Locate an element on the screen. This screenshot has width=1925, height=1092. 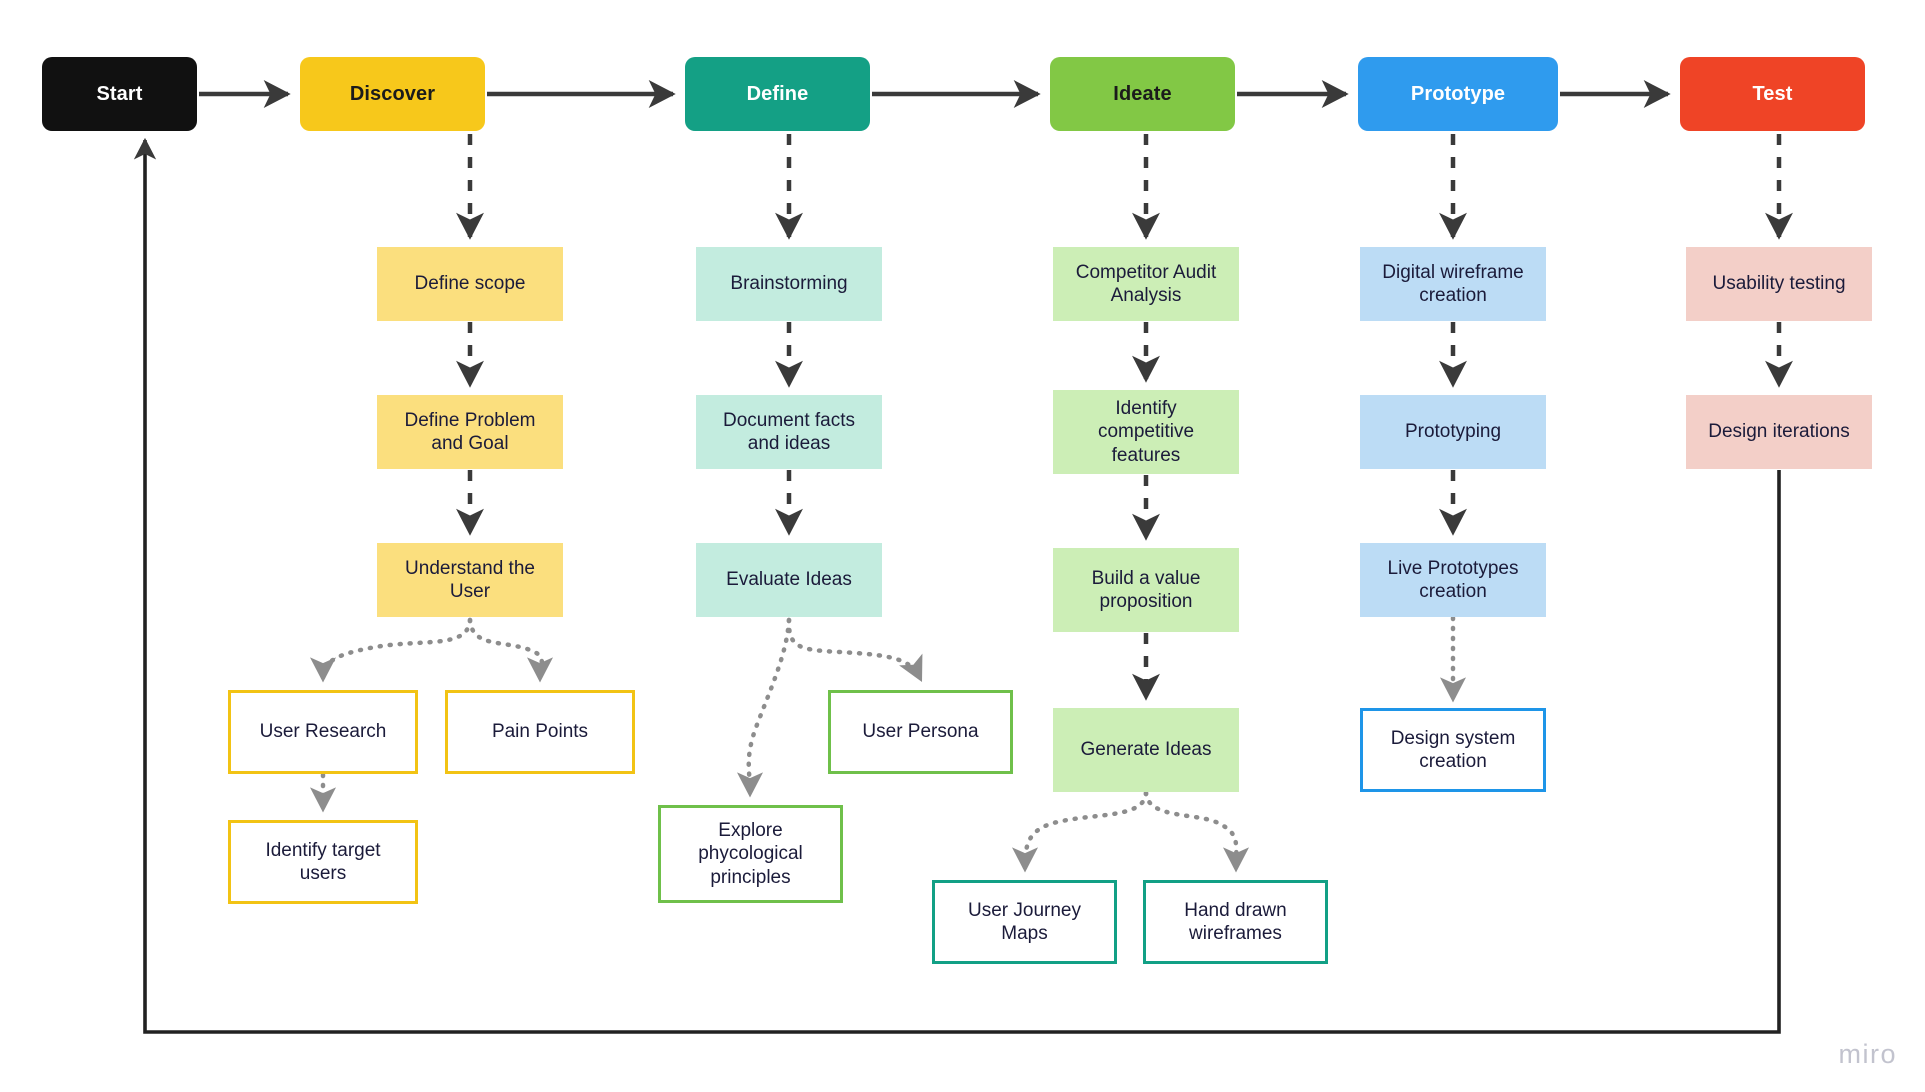
leaf-user-persona: User Persona is located at coordinates (920, 732).